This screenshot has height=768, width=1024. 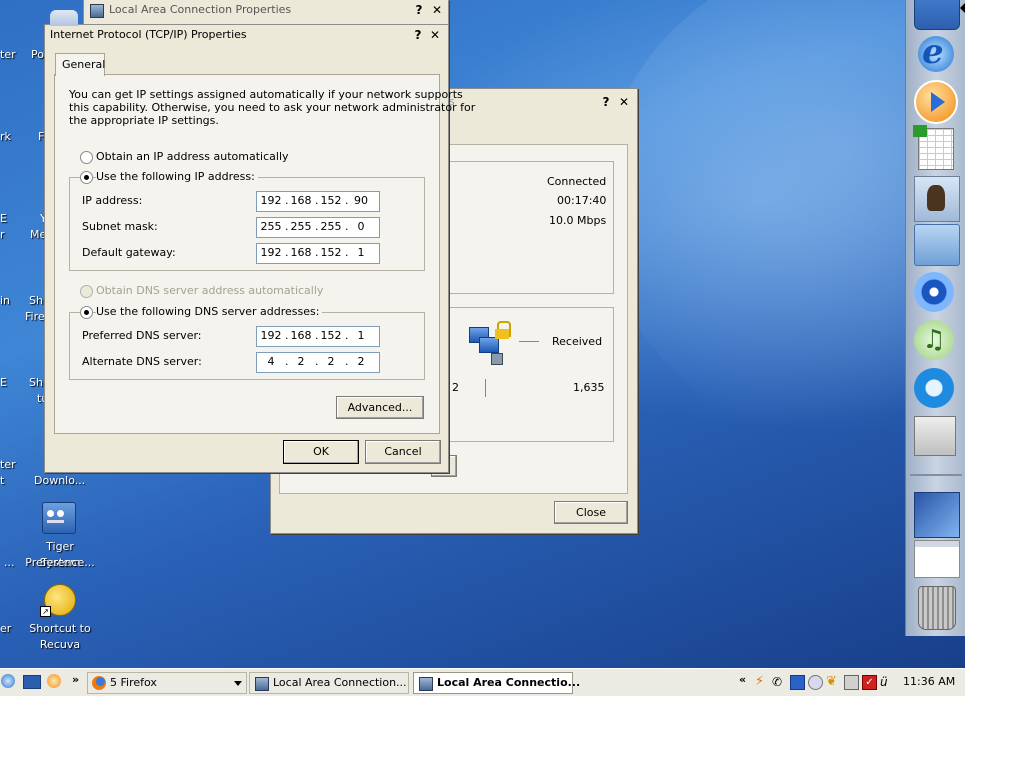 I want to click on lightning-icon: ⚡, so click(x=762, y=682).